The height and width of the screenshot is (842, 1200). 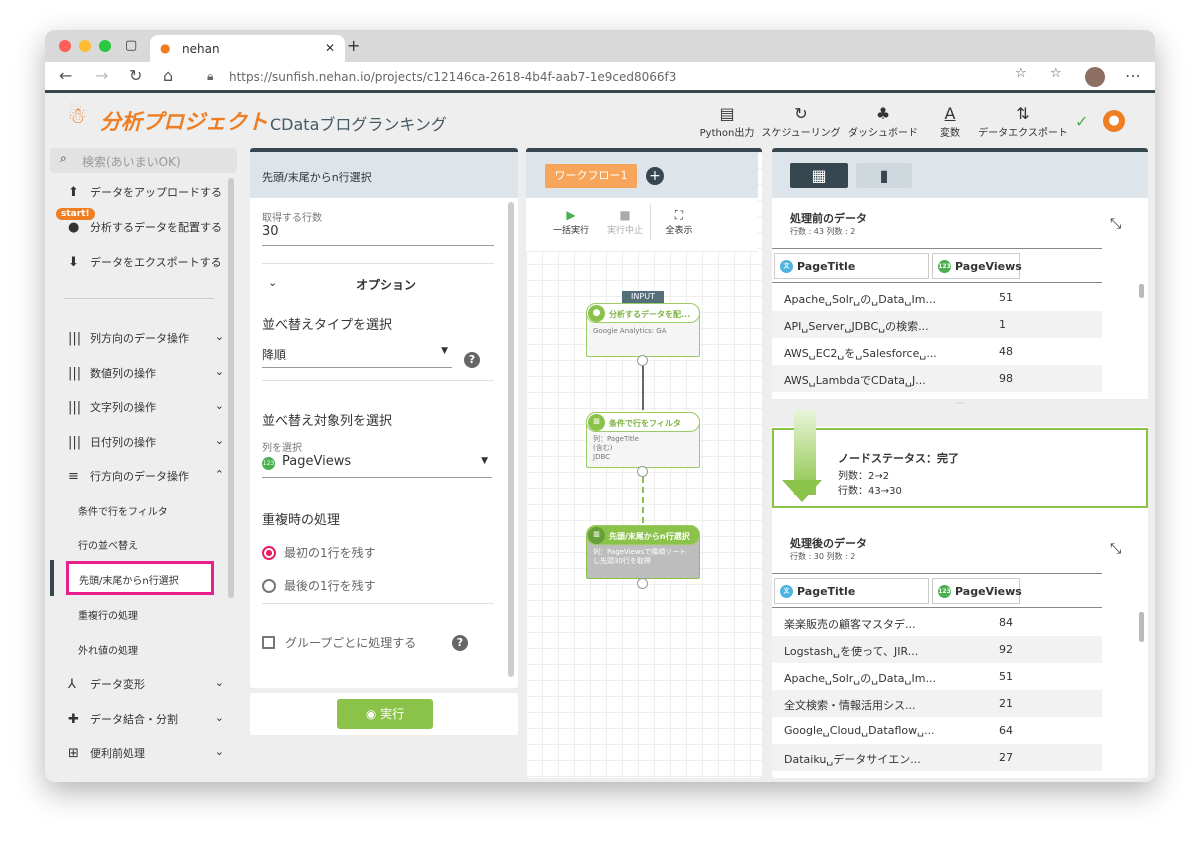 I want to click on sidebar-subitem-filter: 条件で行をフィルタ, so click(x=123, y=510).